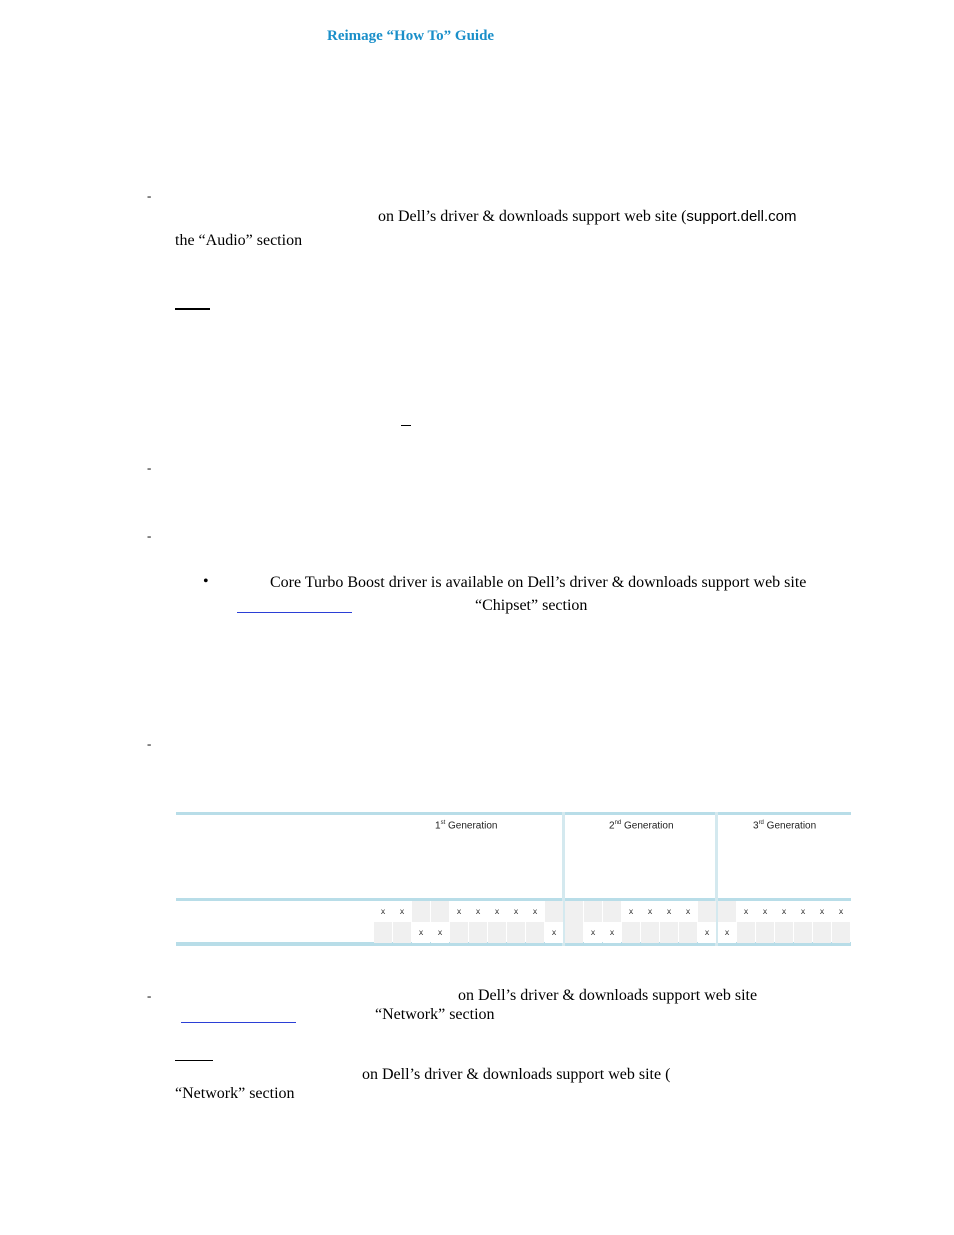 Image resolution: width=954 pixels, height=1235 pixels. What do you see at coordinates (513, 813) in the screenshot?
I see `table-top-border` at bounding box center [513, 813].